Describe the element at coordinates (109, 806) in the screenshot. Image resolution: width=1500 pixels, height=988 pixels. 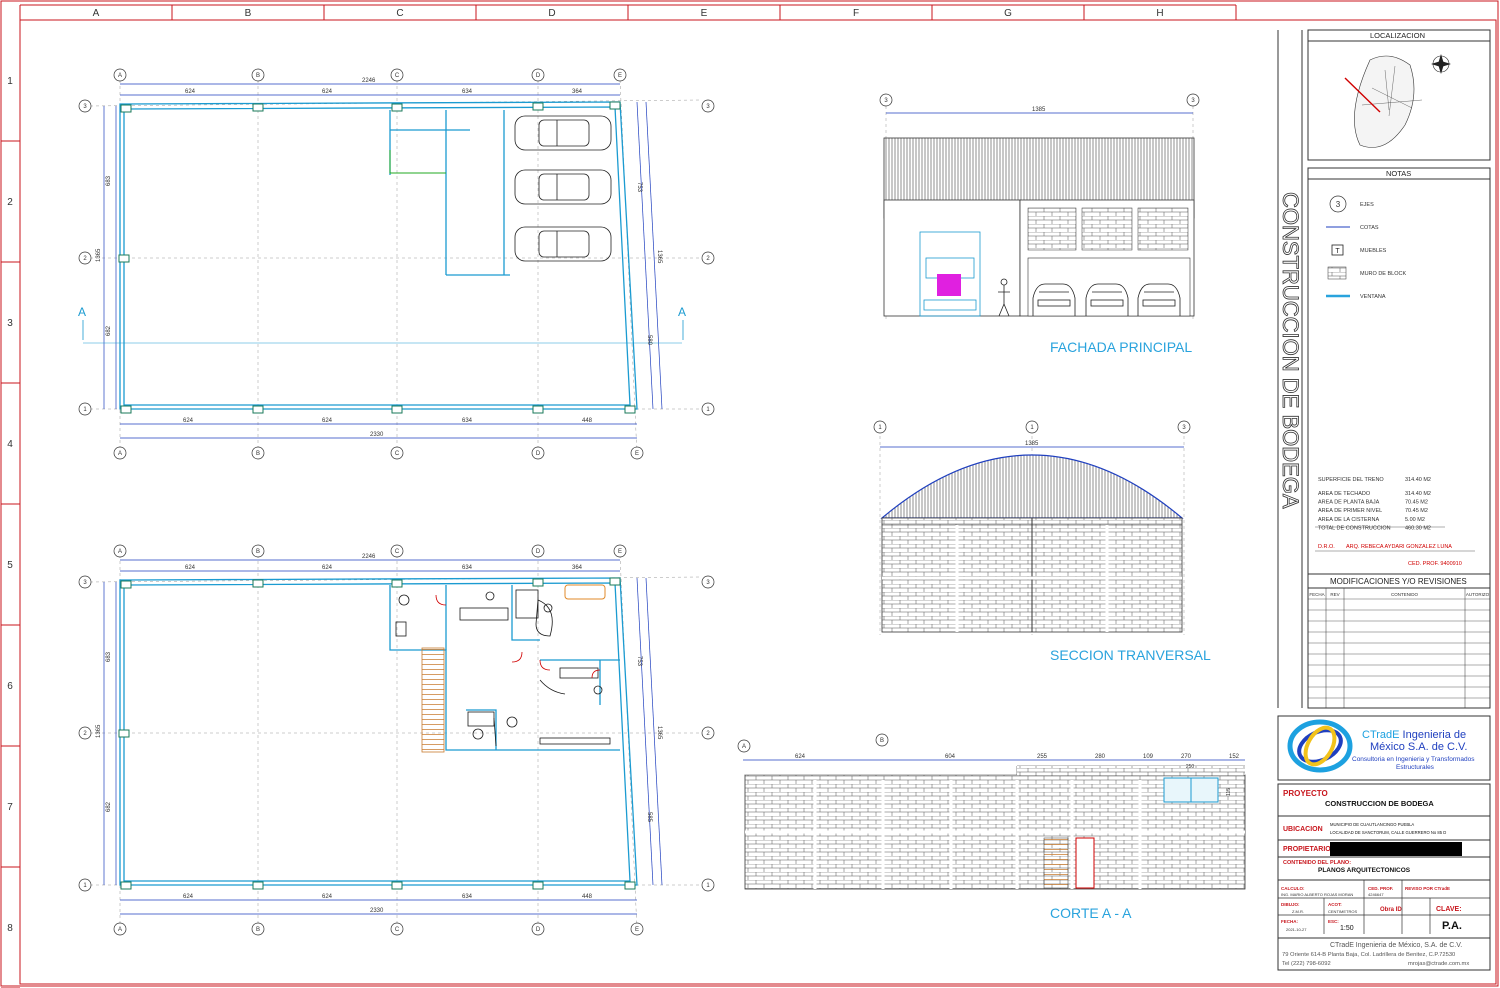
I see `dim-left-2: 682` at that location.